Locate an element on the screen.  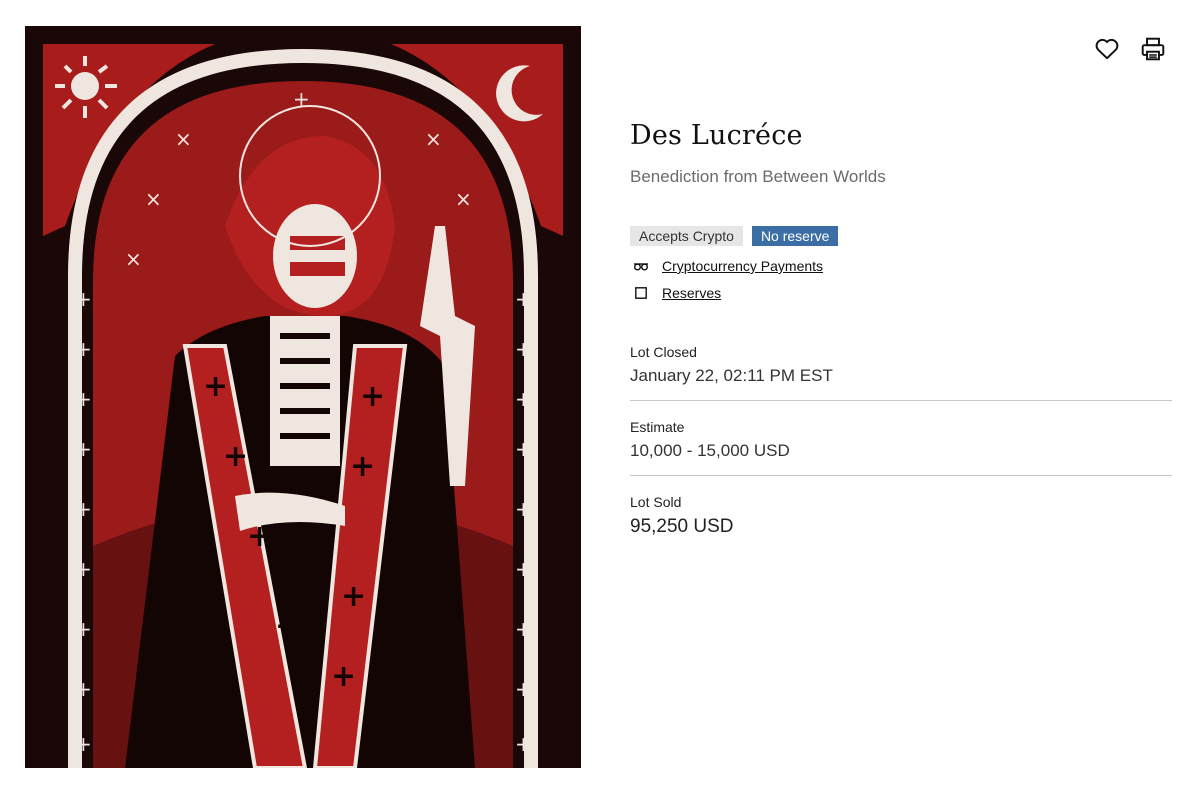
lot-sold-label: Lot Sold is located at coordinates (656, 502).